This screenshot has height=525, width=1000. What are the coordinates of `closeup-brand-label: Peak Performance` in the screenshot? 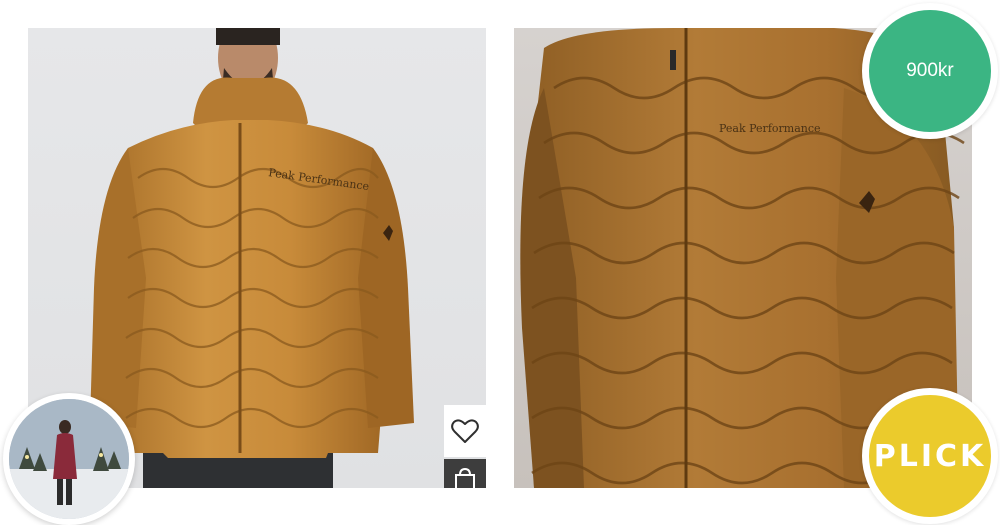 It's located at (770, 128).